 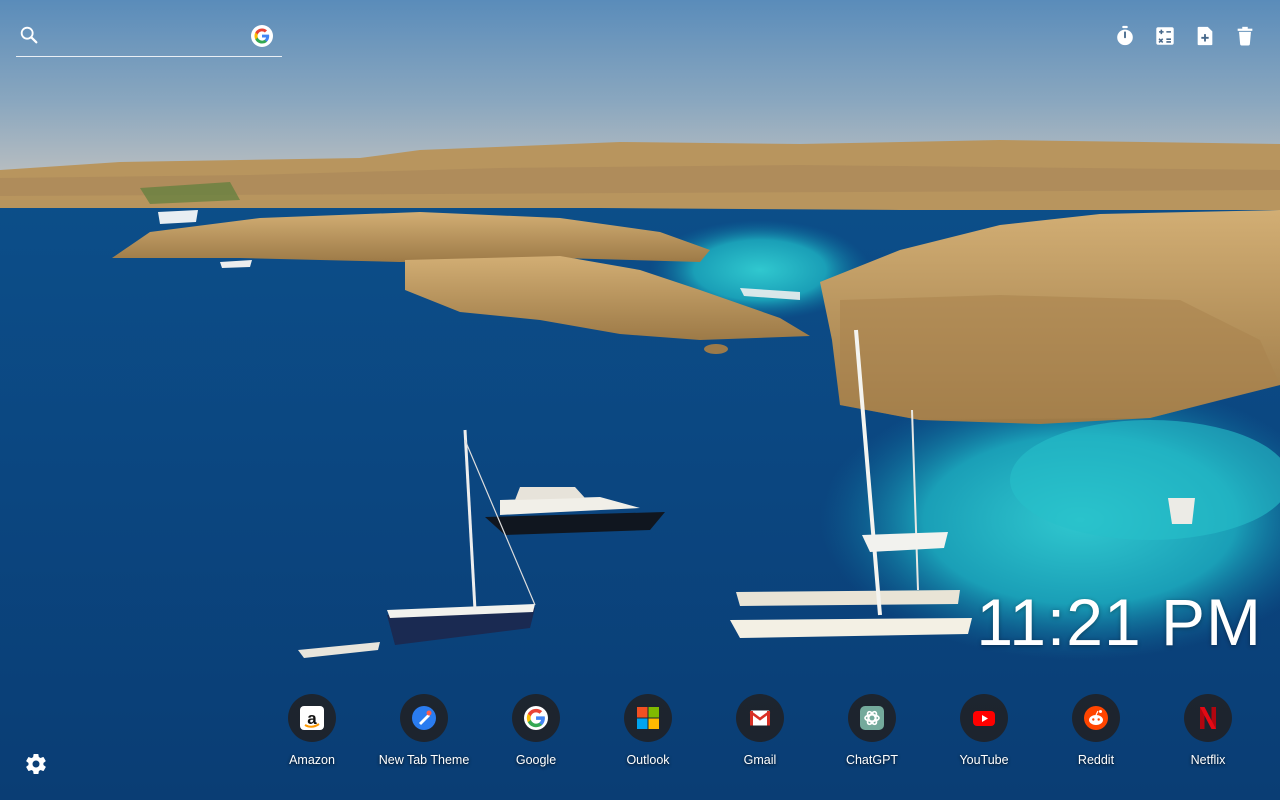 I want to click on search-input, so click(x=150, y=37).